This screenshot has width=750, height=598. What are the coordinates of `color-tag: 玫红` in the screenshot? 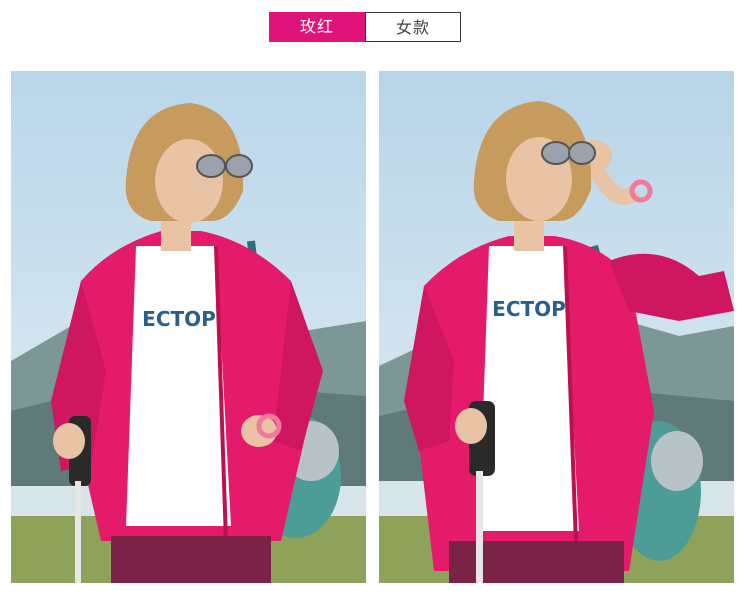 It's located at (317, 27).